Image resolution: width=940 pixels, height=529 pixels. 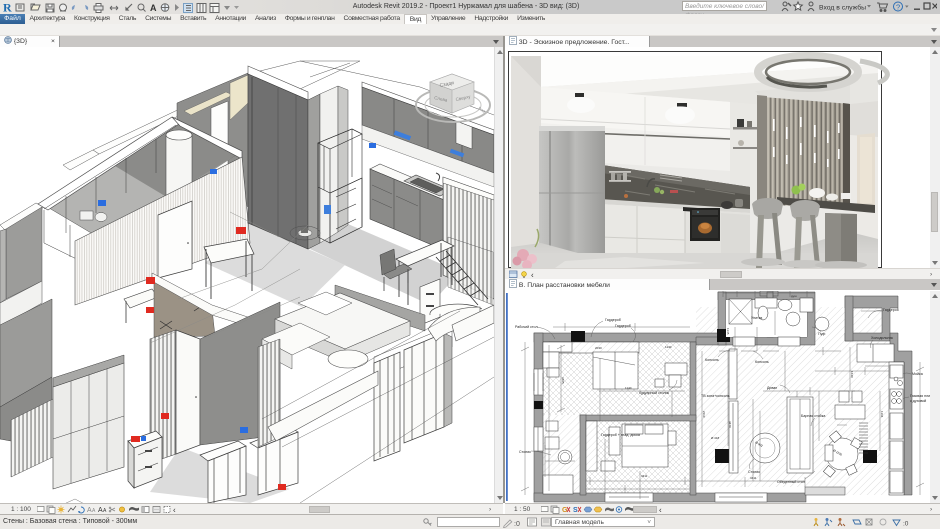 What do you see at coordinates (757, 318) in the screenshot?
I see `svg-text: Унитаз` at bounding box center [757, 318].